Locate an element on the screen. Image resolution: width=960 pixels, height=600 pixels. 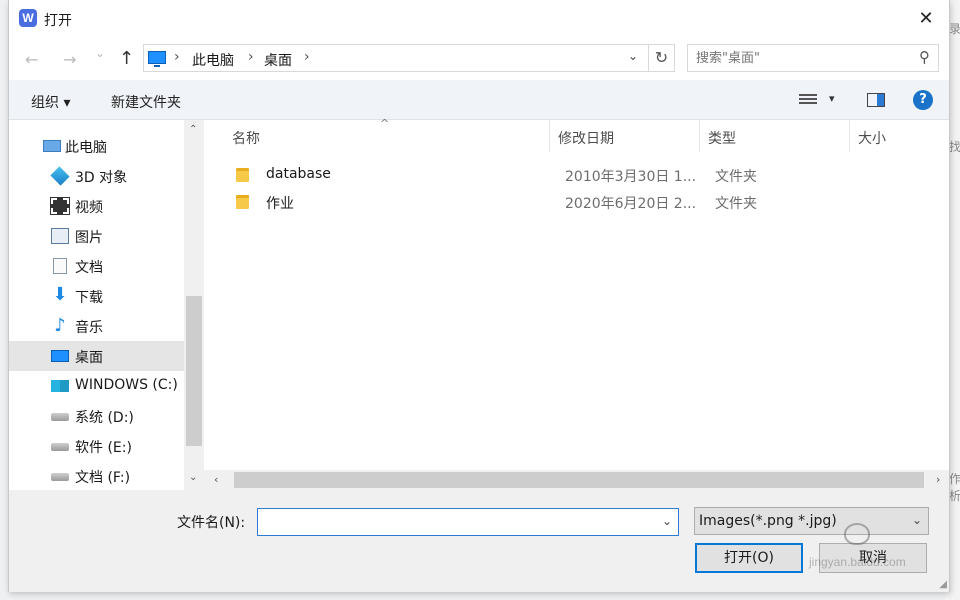
scroll-down-icon: ⌄ is located at coordinates (193, 477).